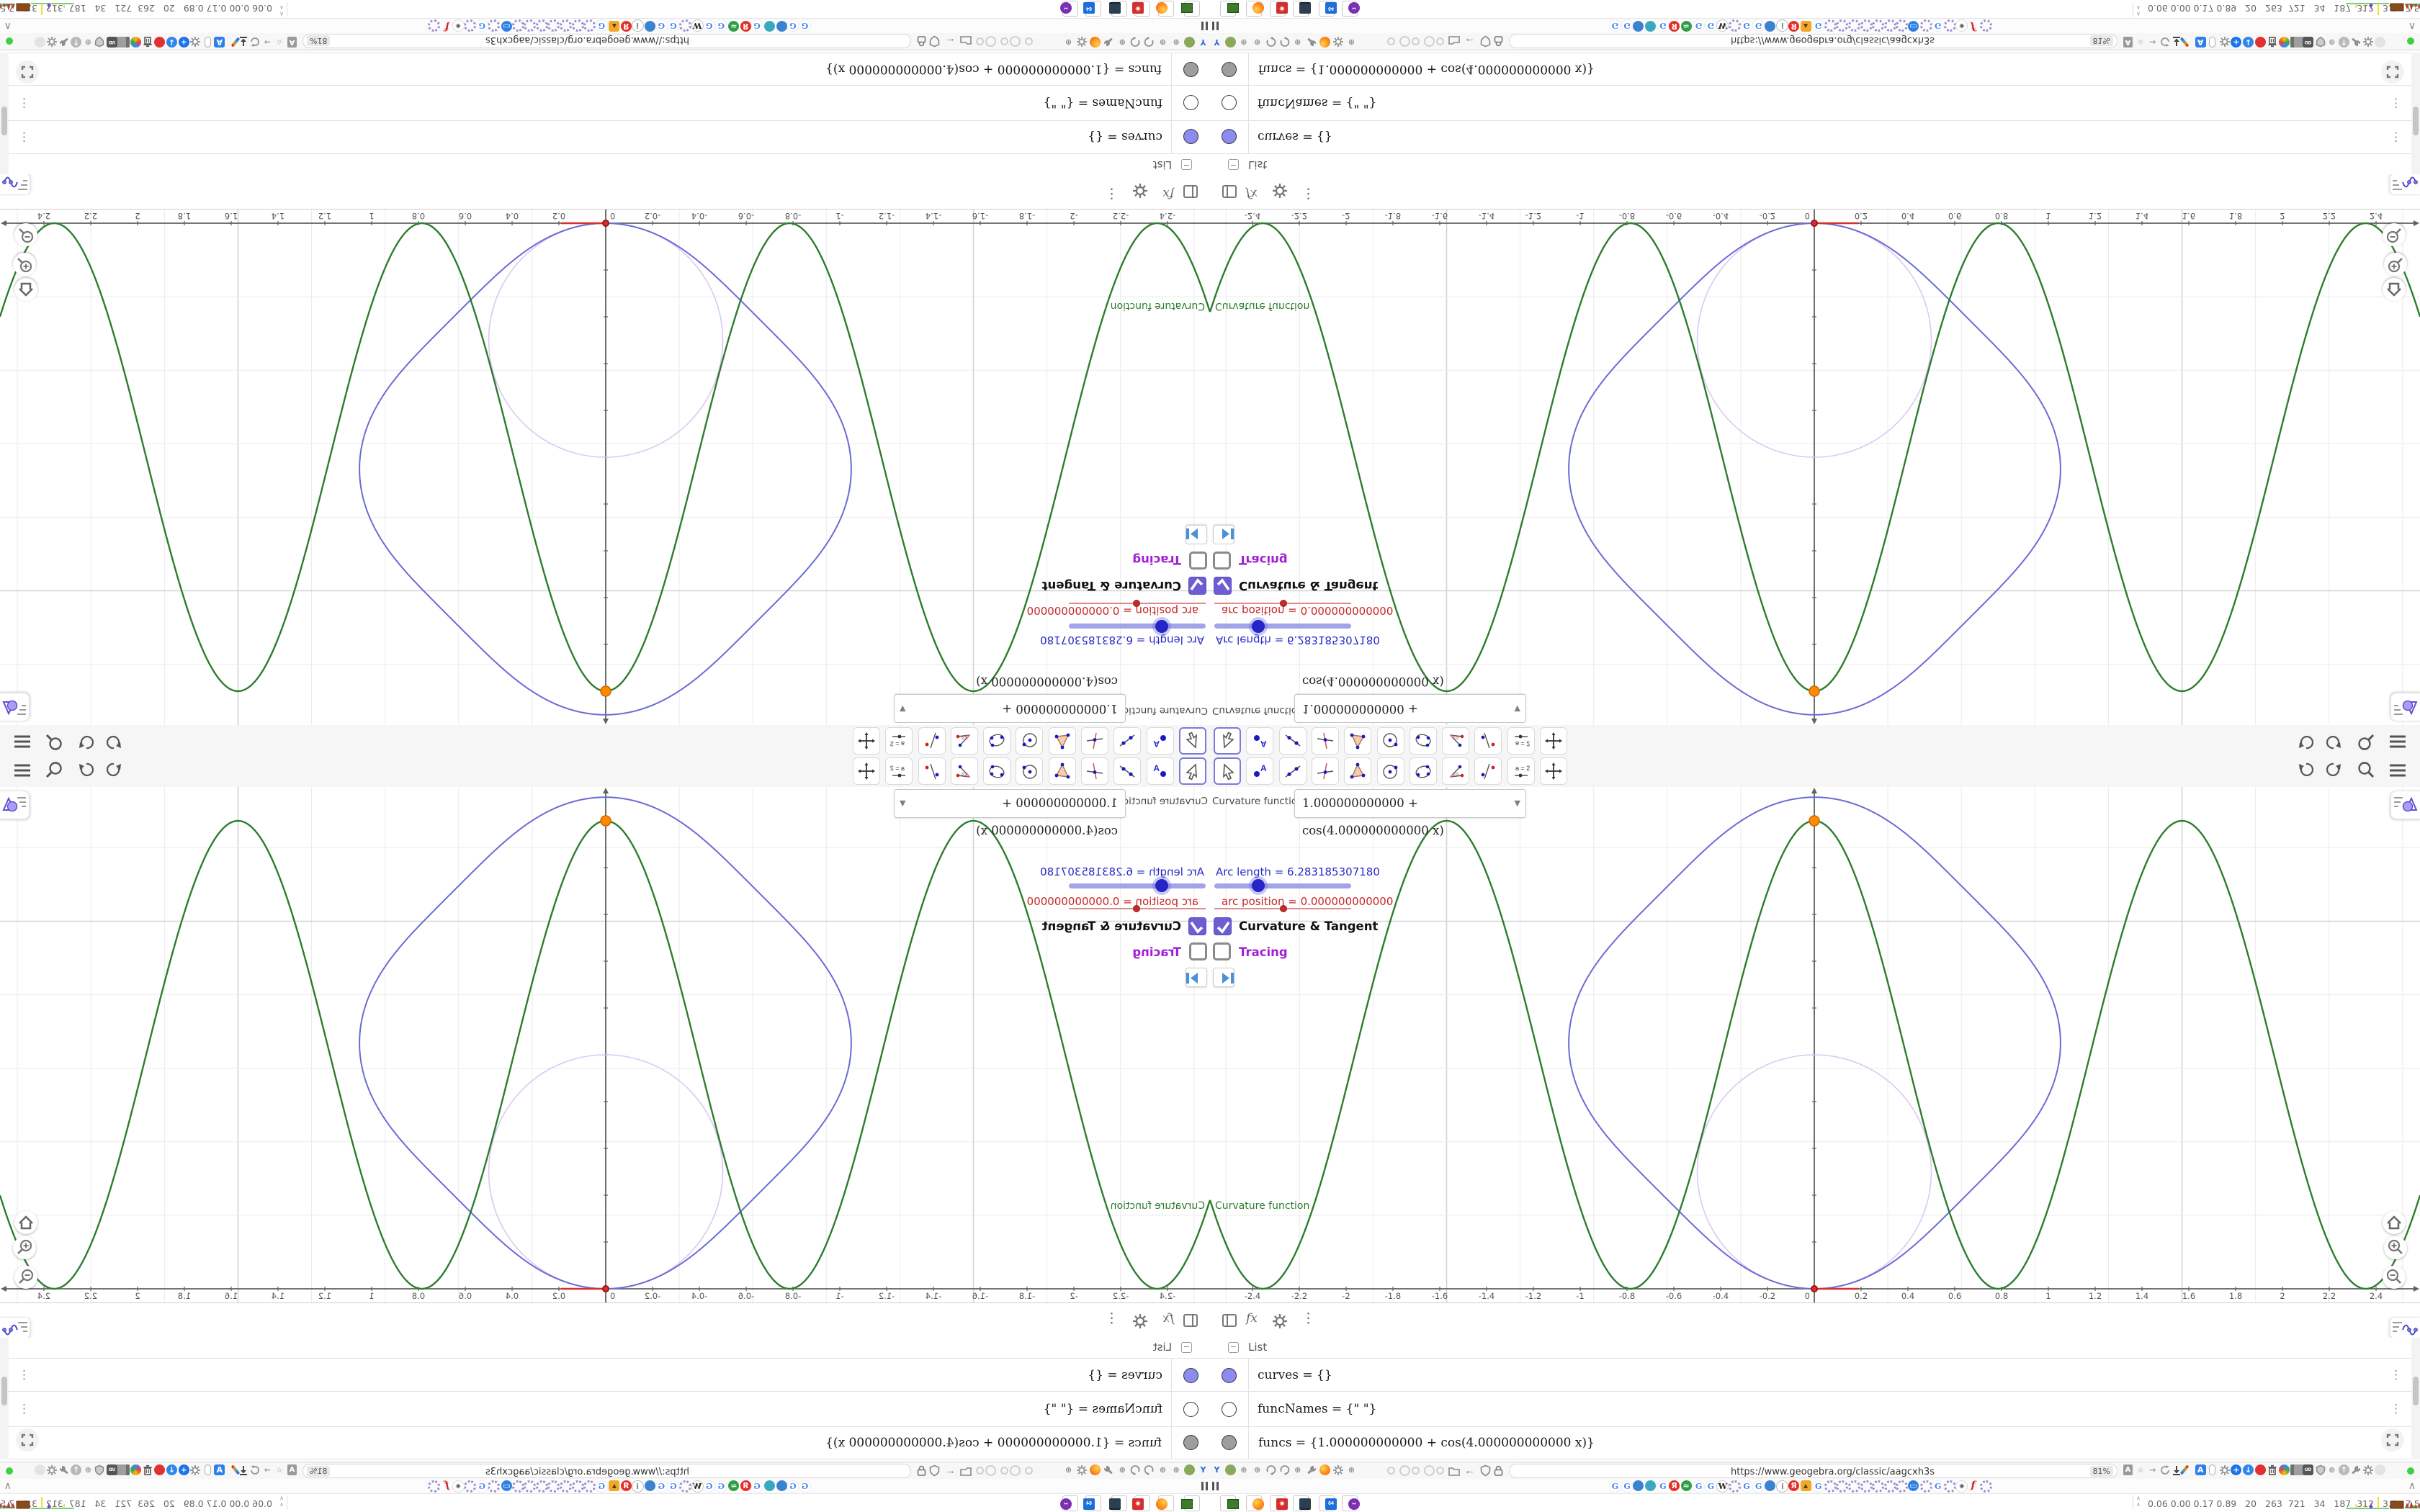 This screenshot has height=1512, width=2420. What do you see at coordinates (1252, 1318) in the screenshot?
I see `fx-icon: fx` at bounding box center [1252, 1318].